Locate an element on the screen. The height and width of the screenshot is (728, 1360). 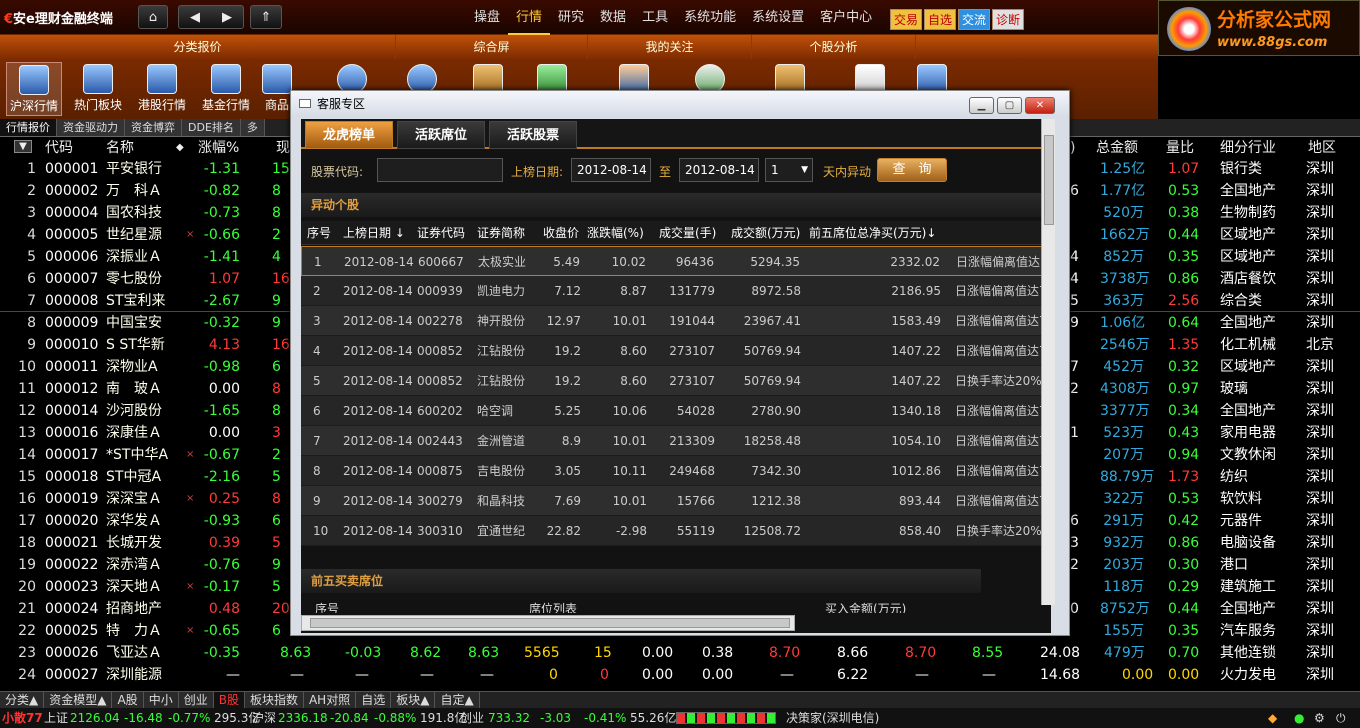
ribbon-item-fund: 基金行情 is located at coordinates (226, 89).